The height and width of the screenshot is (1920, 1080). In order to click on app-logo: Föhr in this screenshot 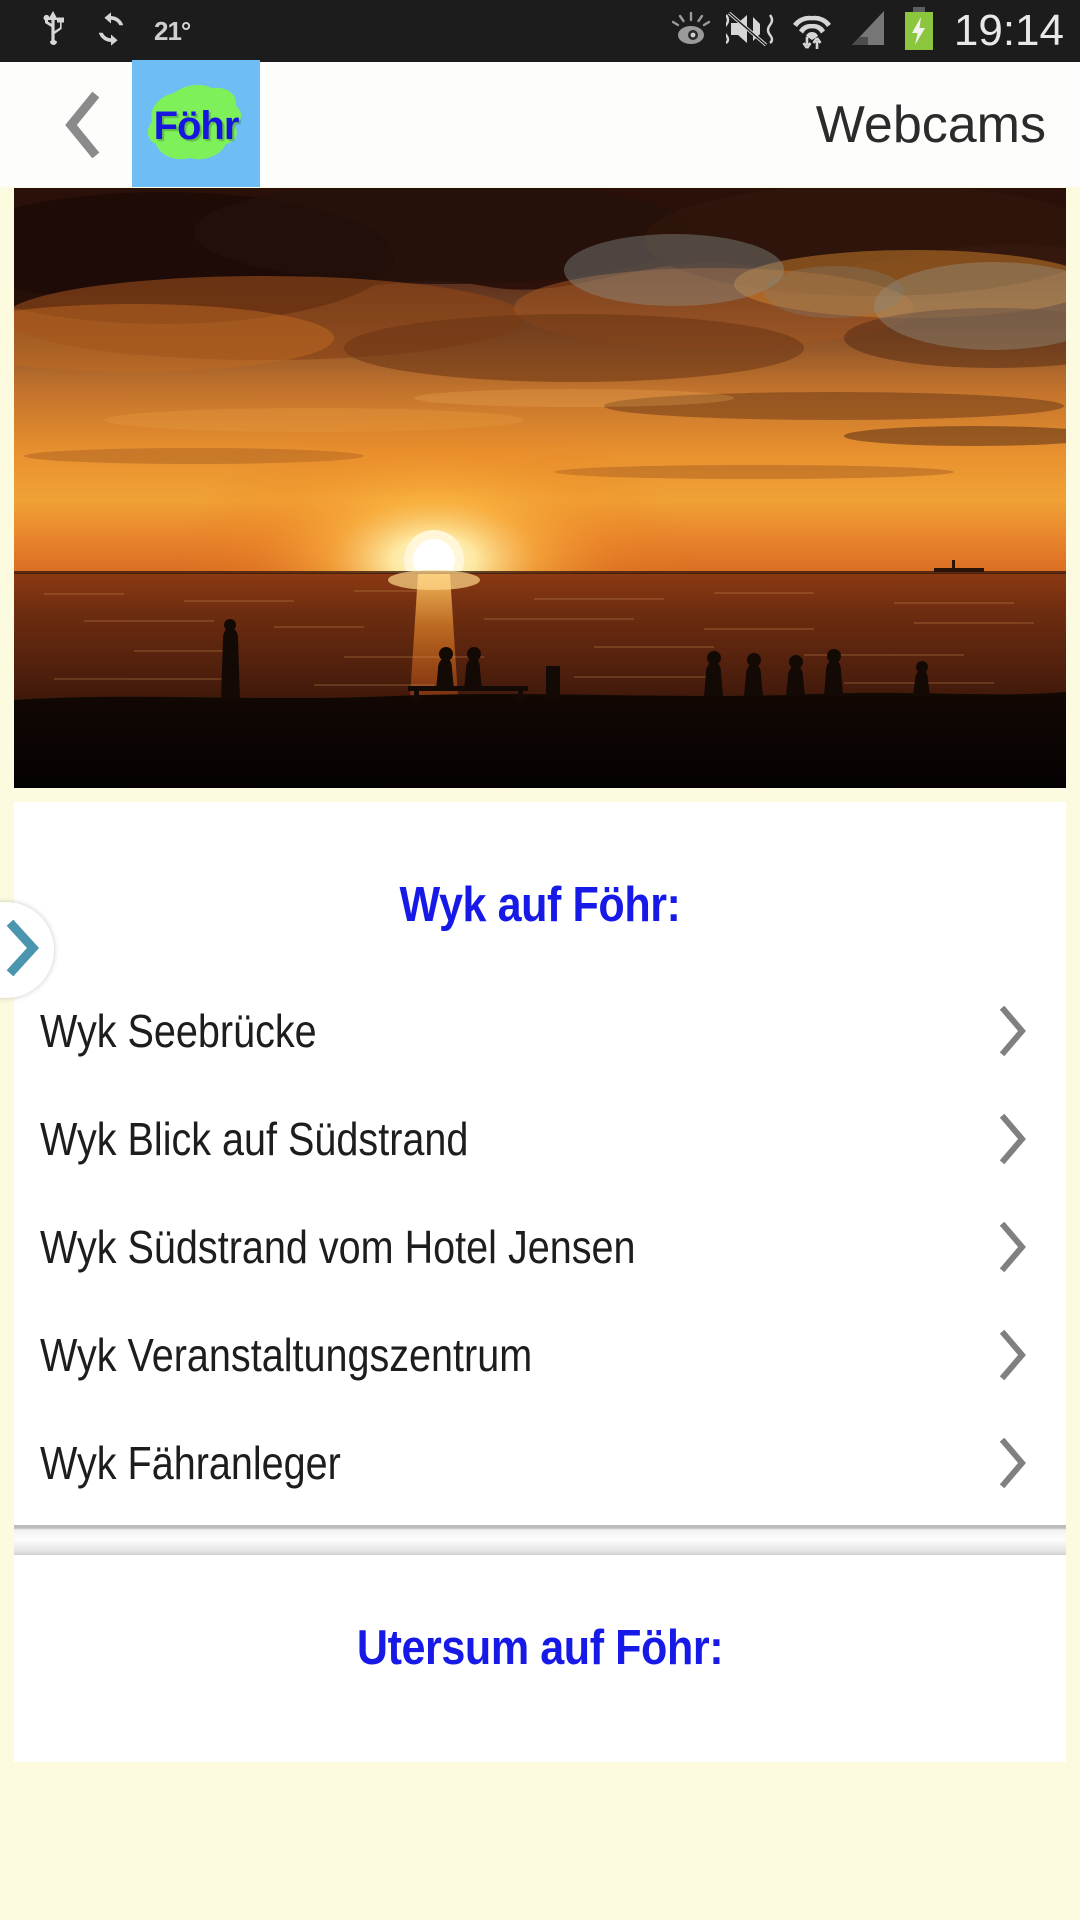, I will do `click(196, 123)`.